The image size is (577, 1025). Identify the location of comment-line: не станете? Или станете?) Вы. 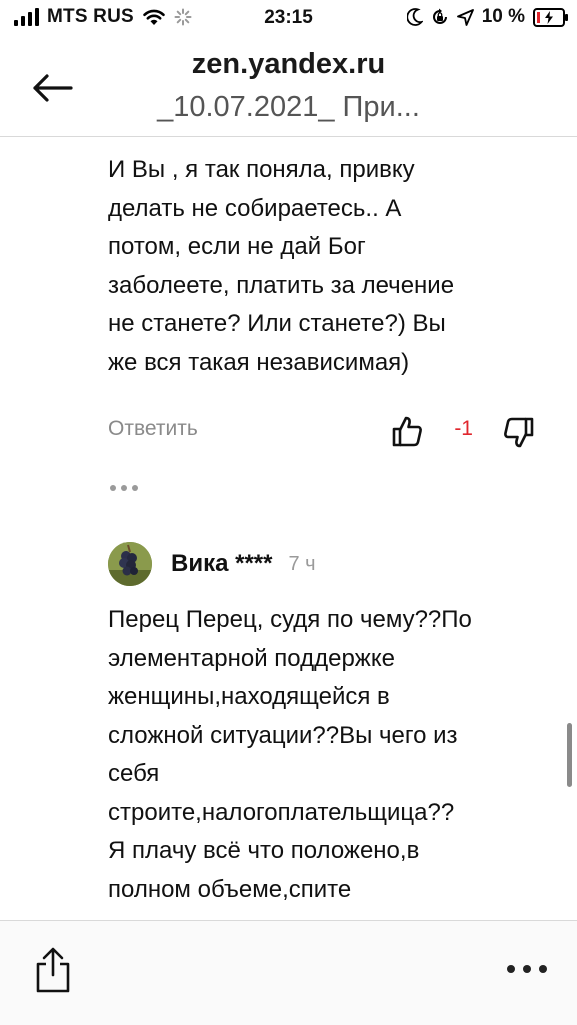
(277, 323).